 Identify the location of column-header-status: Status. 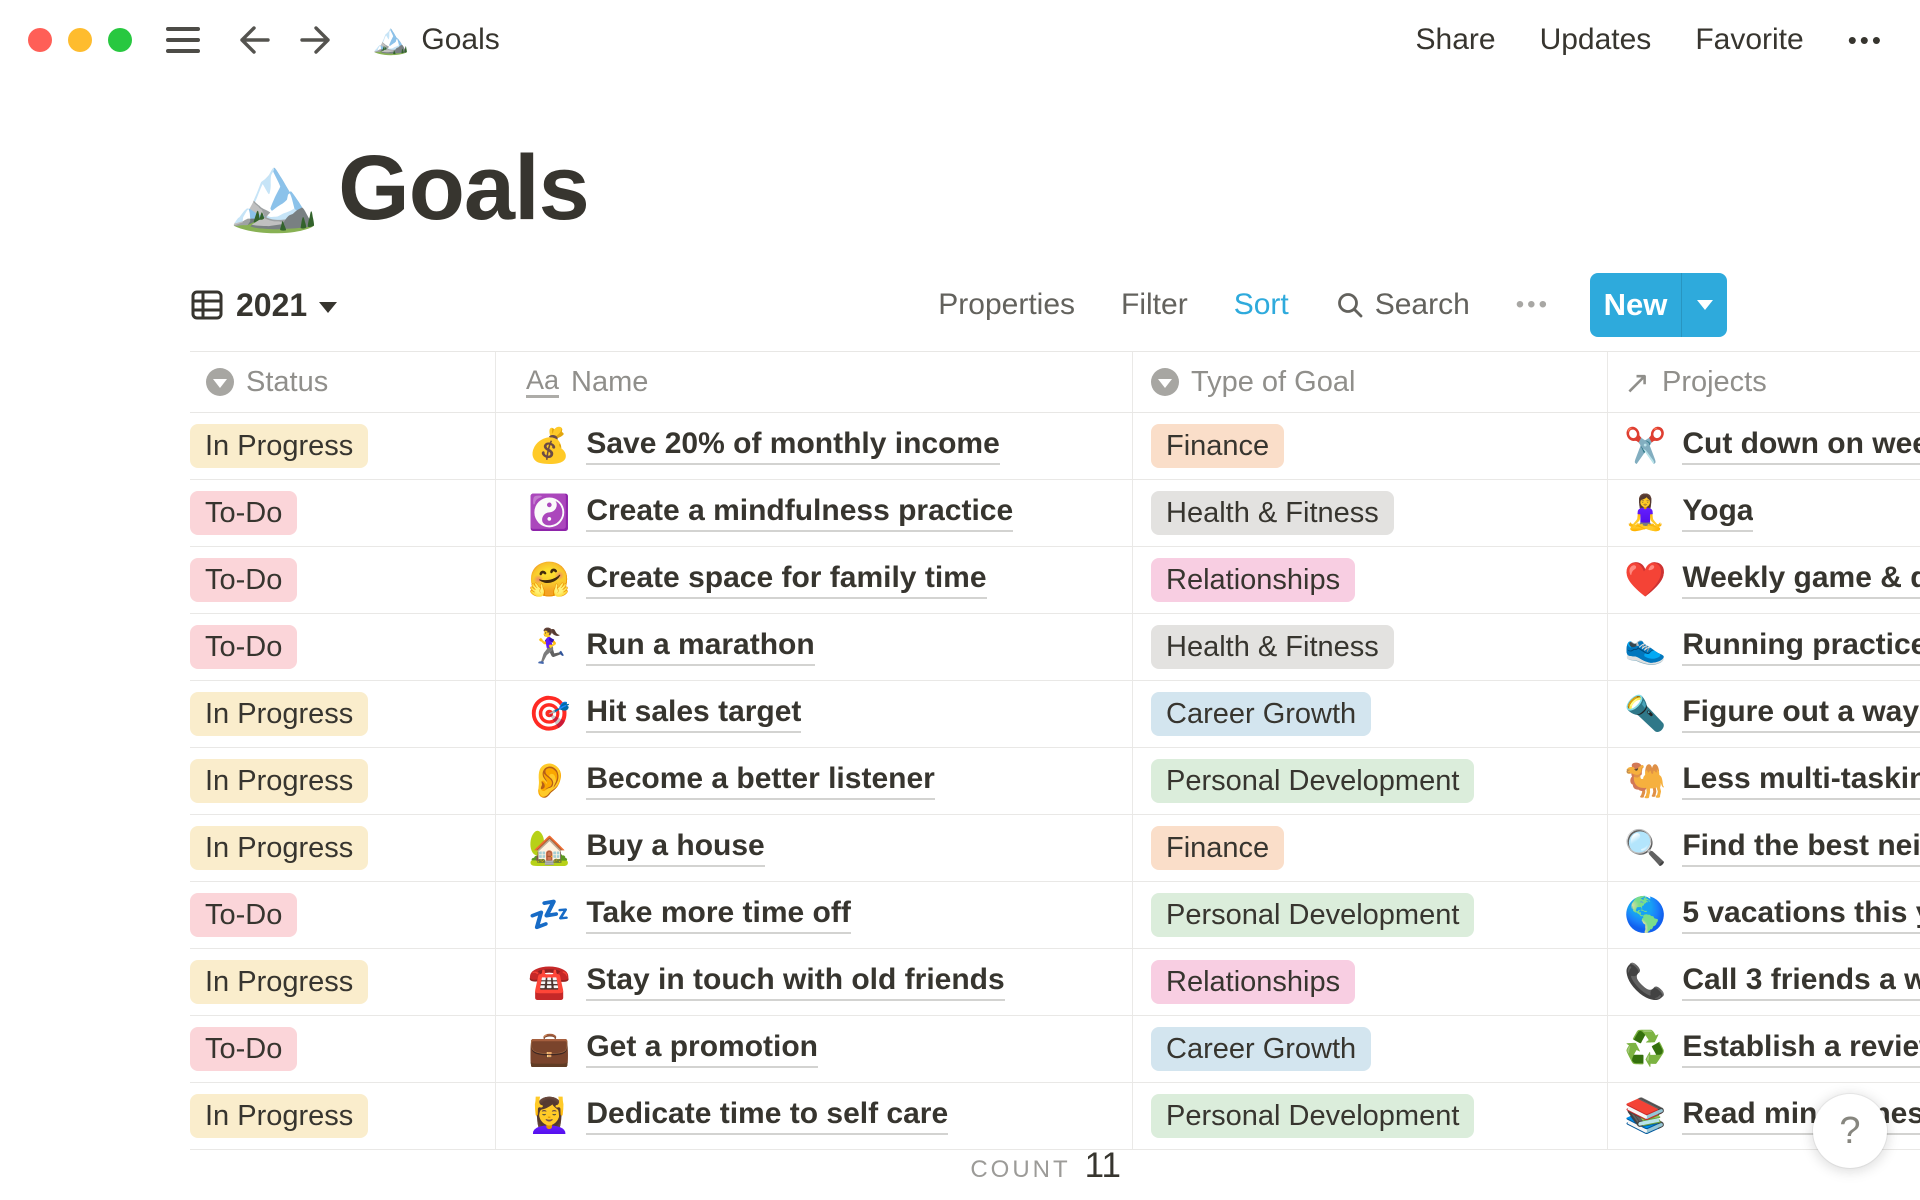
(343, 382).